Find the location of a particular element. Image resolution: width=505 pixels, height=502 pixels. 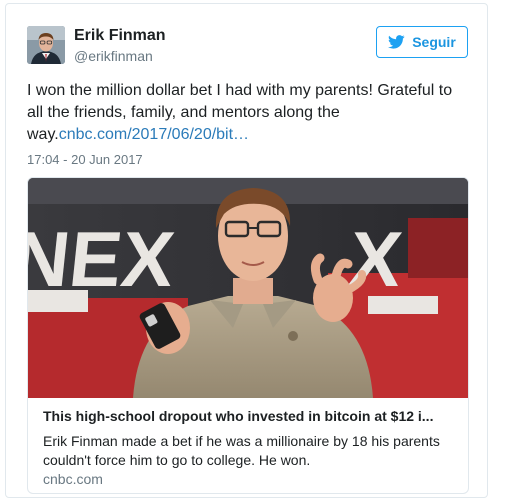

follow-button-label: Seguir is located at coordinates (434, 42).